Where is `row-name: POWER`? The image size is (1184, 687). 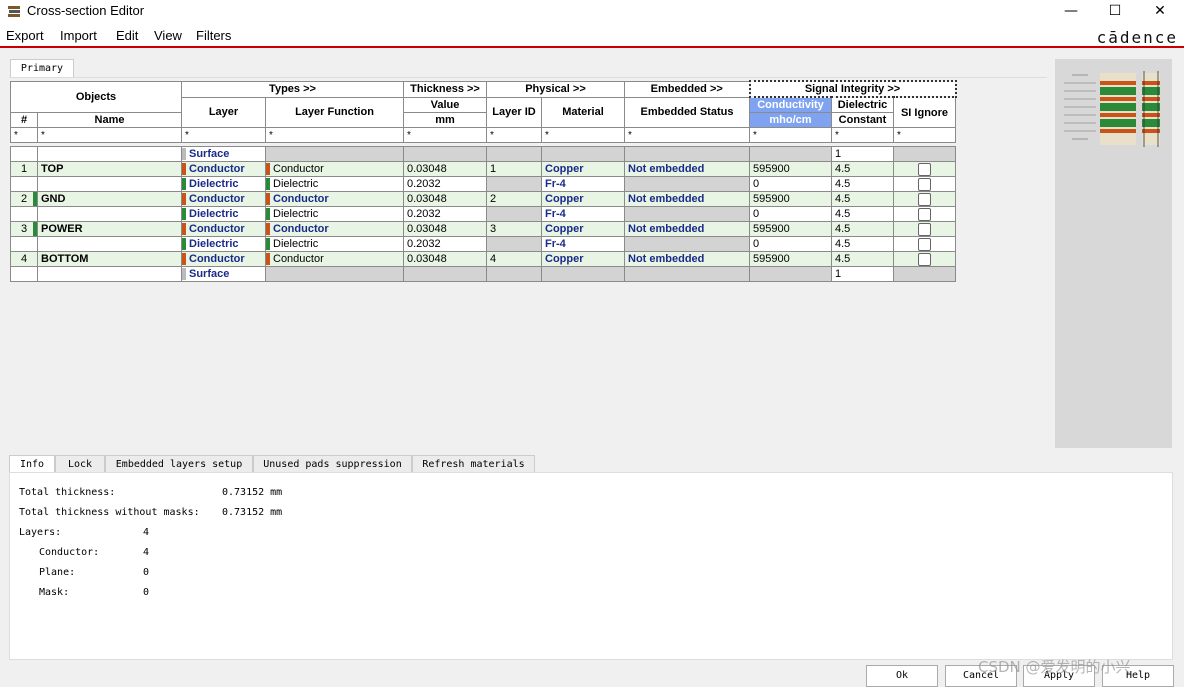
row-name: POWER is located at coordinates (109, 229).